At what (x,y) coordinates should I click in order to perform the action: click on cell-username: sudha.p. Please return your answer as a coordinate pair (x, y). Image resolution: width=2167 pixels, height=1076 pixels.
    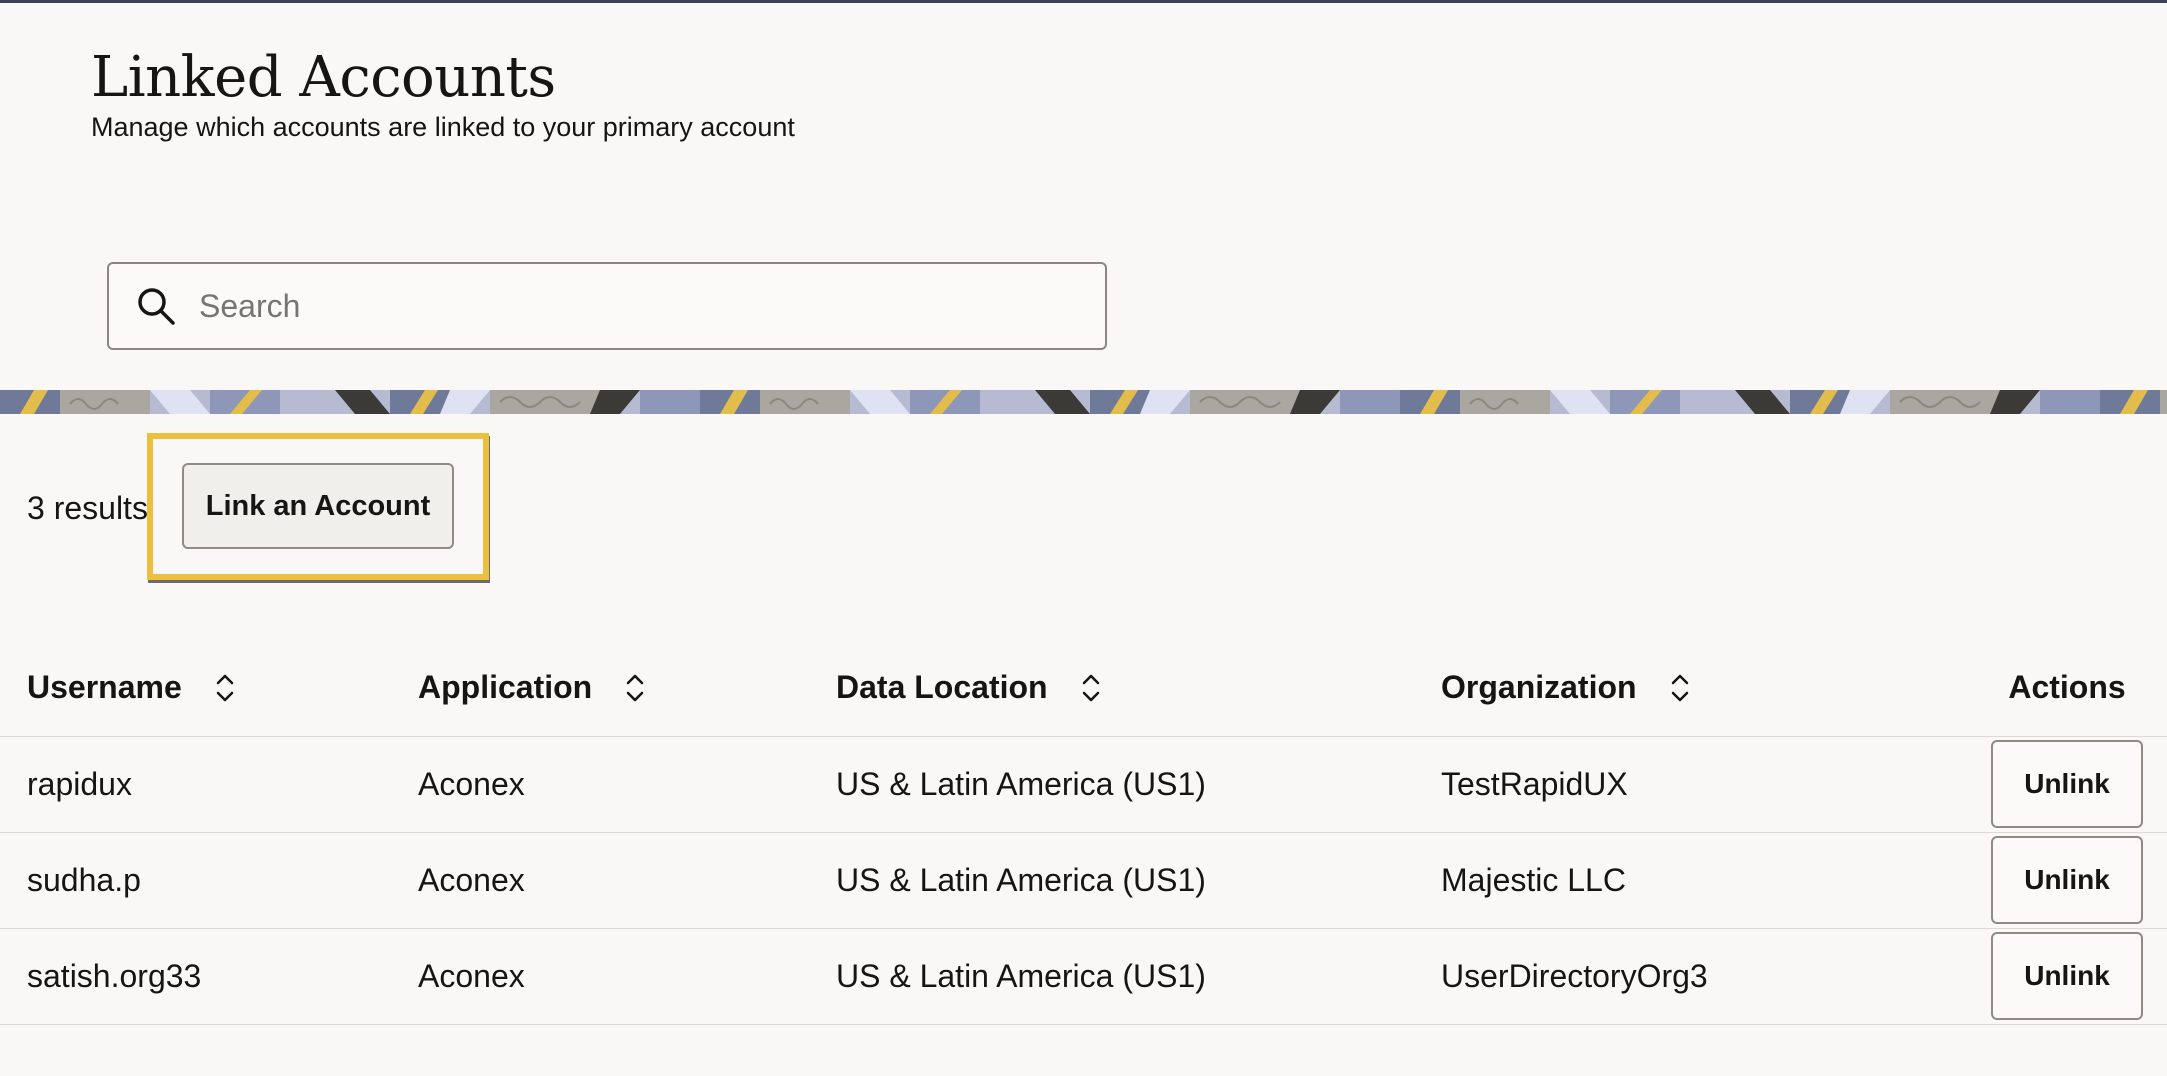
    Looking at the image, I should click on (209, 880).